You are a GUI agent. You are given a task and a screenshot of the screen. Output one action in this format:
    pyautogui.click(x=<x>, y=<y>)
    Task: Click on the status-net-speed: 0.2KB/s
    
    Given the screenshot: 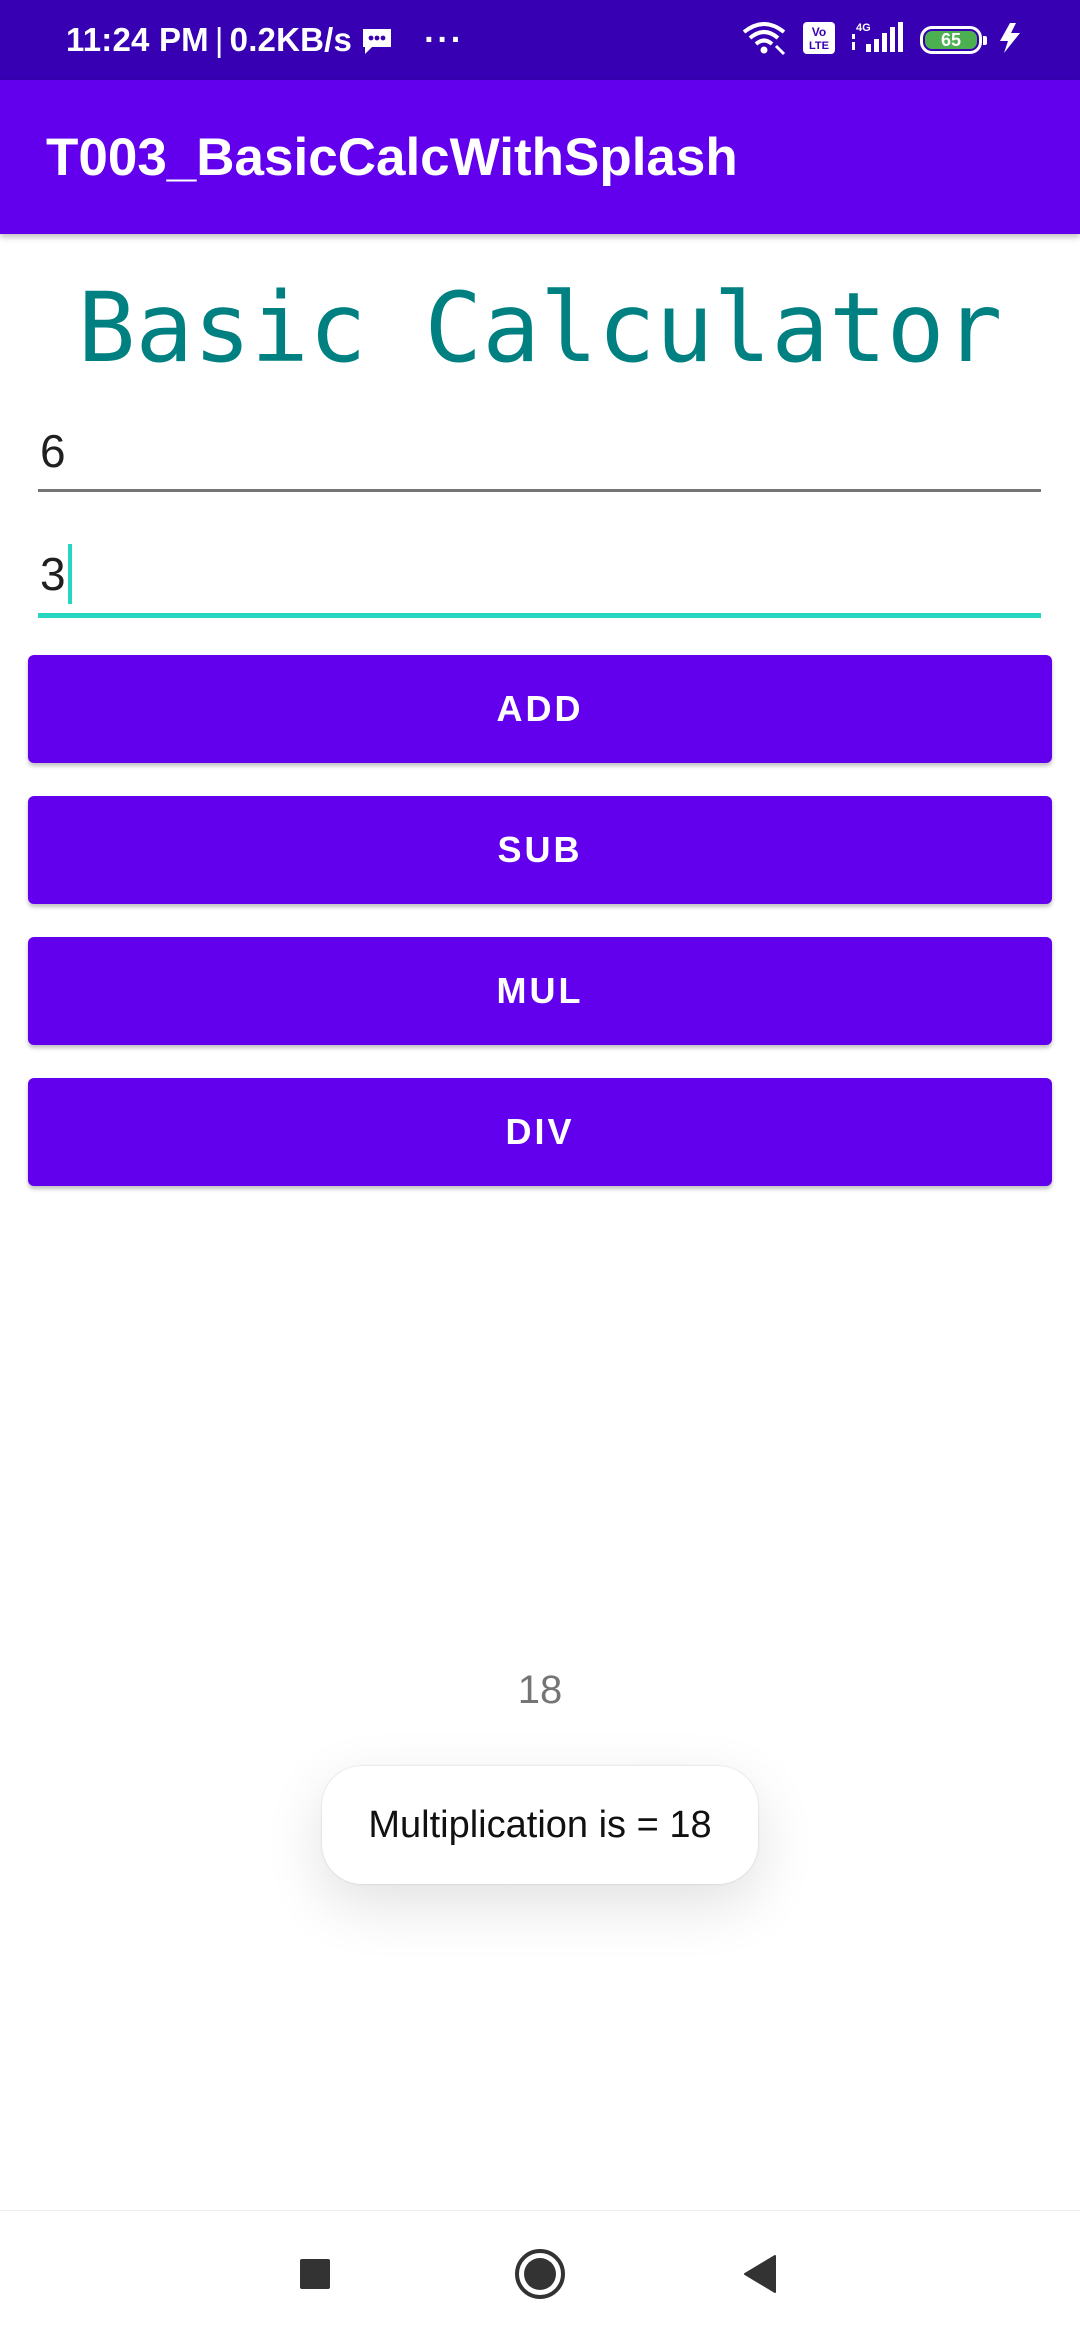 What is the action you would take?
    pyautogui.click(x=291, y=39)
    